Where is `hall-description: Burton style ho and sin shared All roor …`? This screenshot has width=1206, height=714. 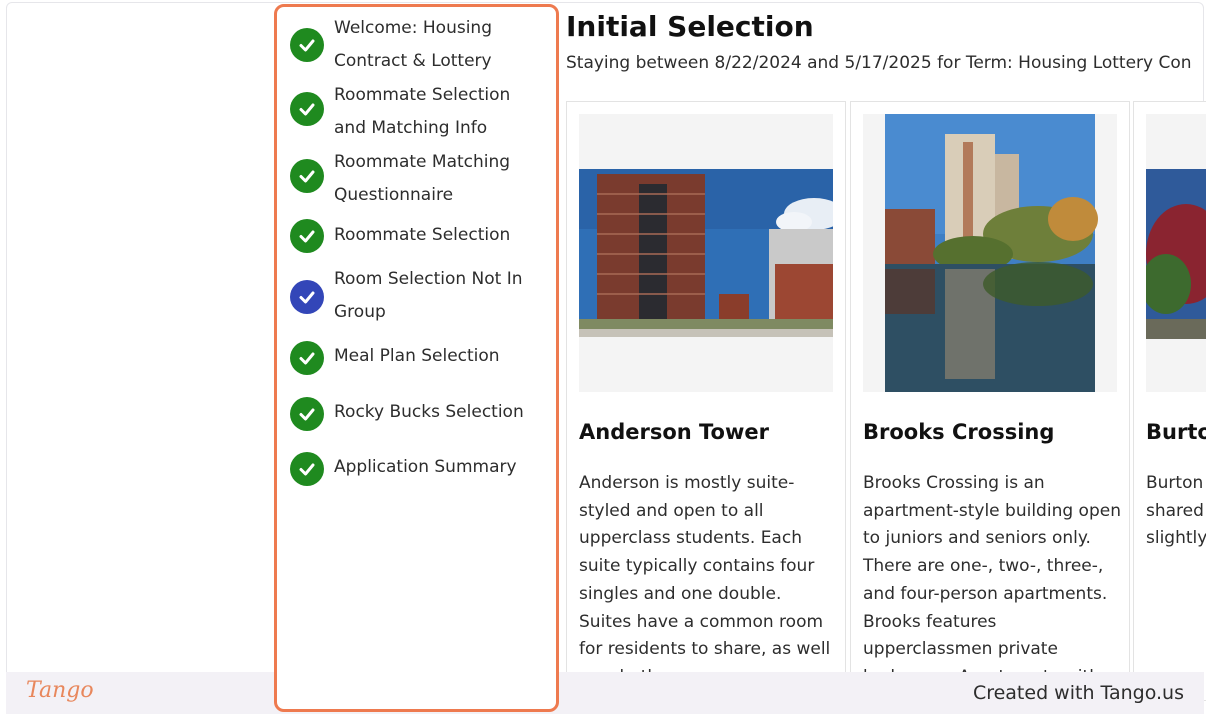 hall-description: Burton style ho and sin shared All roor … is located at coordinates (1176, 511).